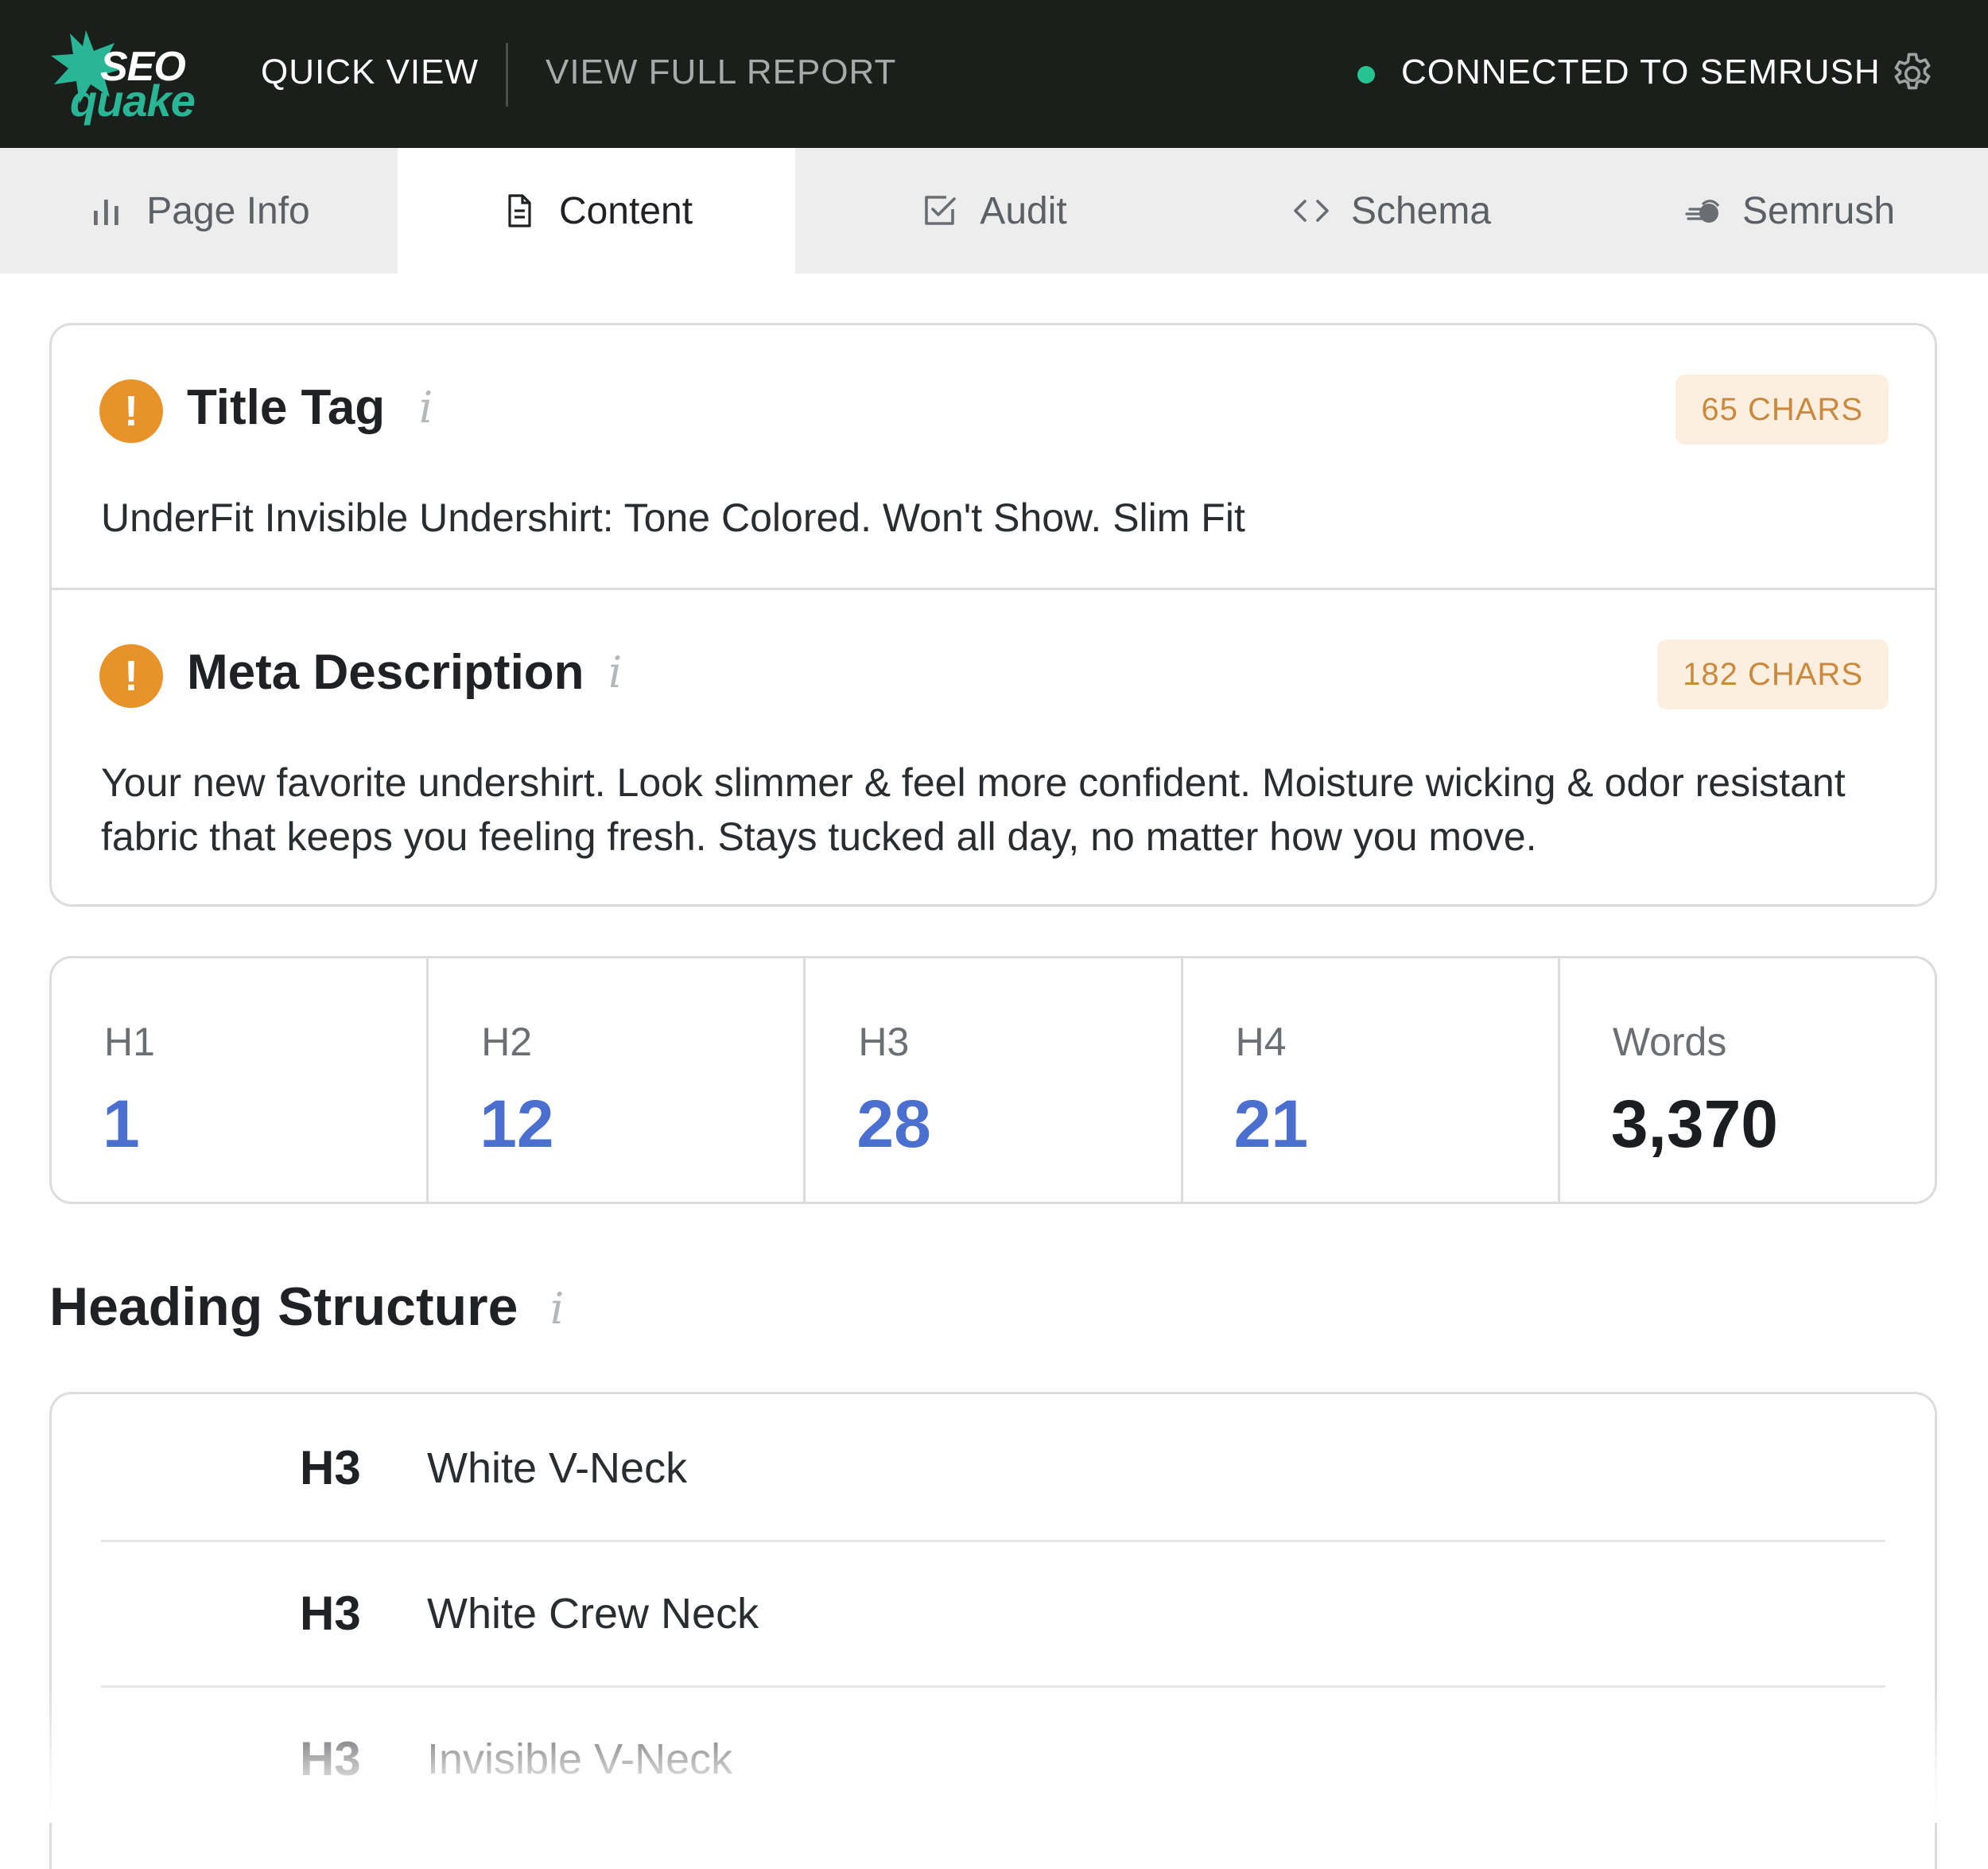 The width and height of the screenshot is (1988, 1869). I want to click on tab-schema: Schema, so click(1391, 211).